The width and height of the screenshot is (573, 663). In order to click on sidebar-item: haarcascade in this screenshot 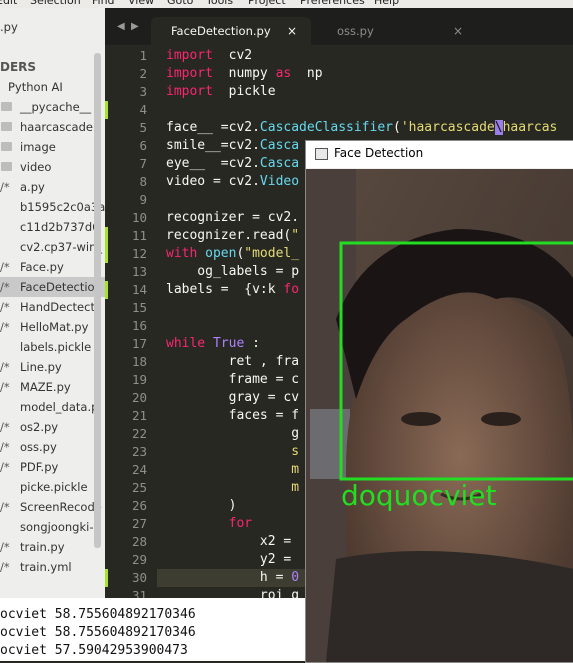, I will do `click(52, 127)`.